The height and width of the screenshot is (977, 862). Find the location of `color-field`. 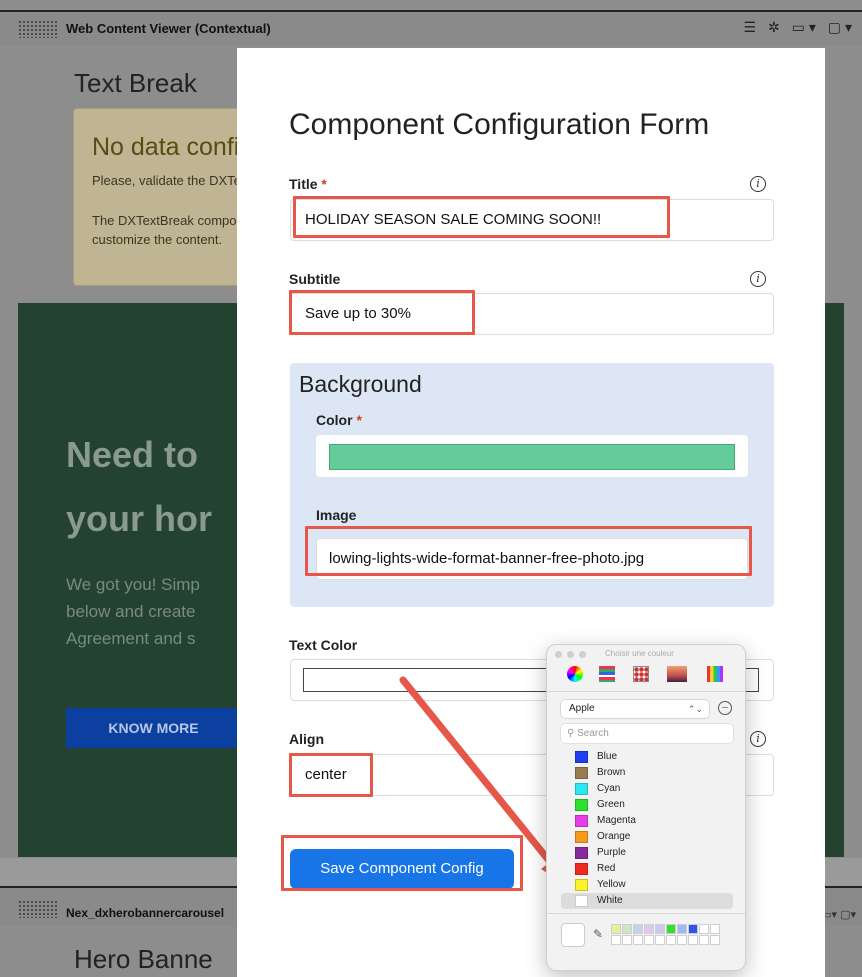

color-field is located at coordinates (532, 456).